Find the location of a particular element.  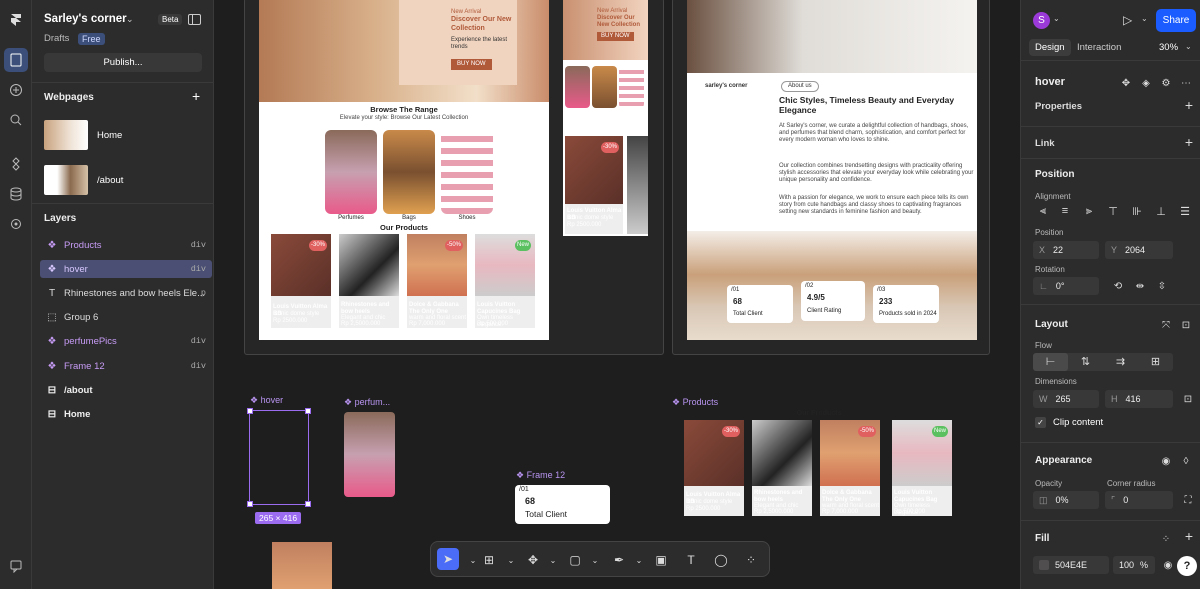

layer-home-page: ⊟ Home is located at coordinates (126, 414).